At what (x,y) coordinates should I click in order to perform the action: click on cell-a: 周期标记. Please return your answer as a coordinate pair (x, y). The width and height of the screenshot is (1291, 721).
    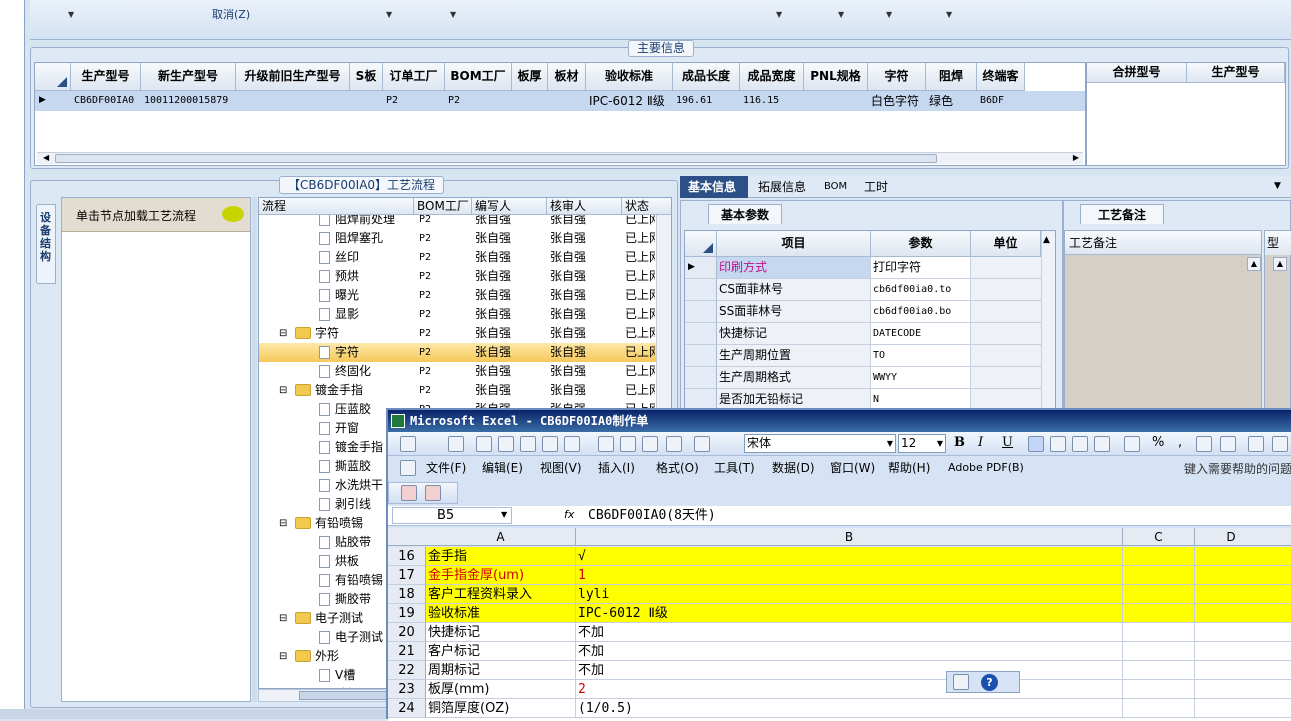
    Looking at the image, I should click on (501, 670).